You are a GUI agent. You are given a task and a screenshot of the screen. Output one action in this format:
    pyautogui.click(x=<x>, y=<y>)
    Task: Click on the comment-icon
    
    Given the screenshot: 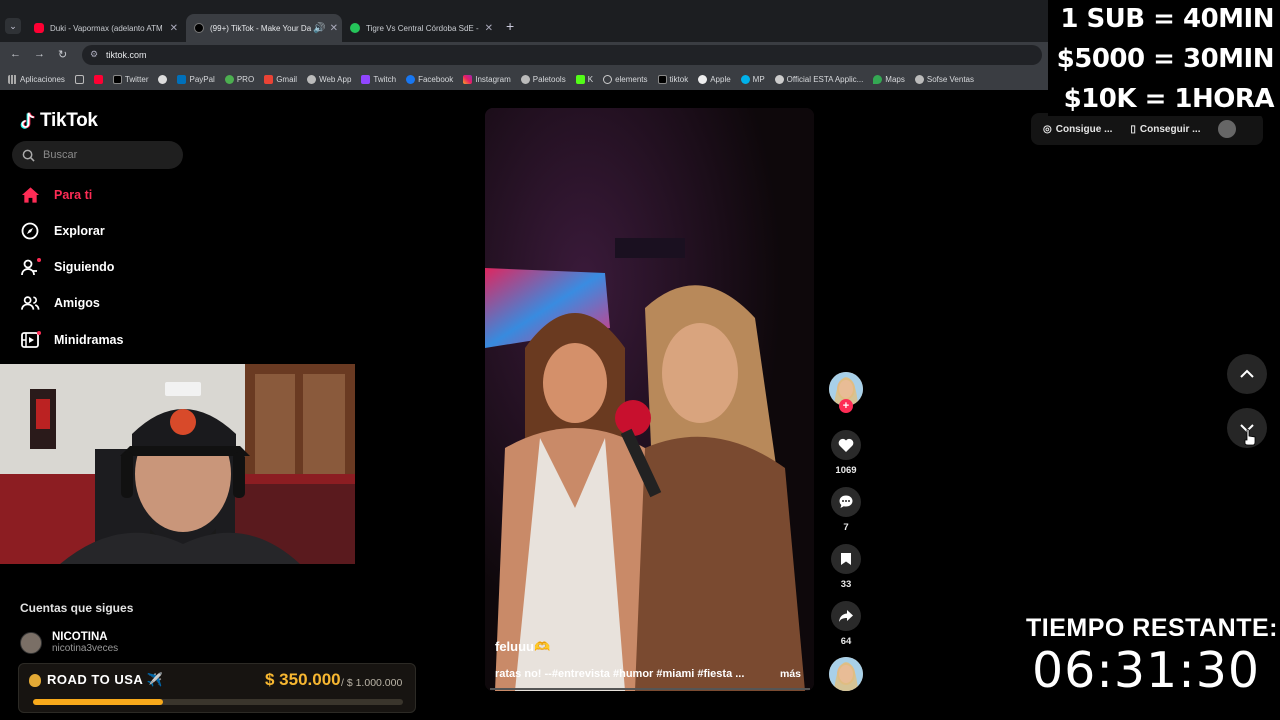 What is the action you would take?
    pyautogui.click(x=846, y=502)
    